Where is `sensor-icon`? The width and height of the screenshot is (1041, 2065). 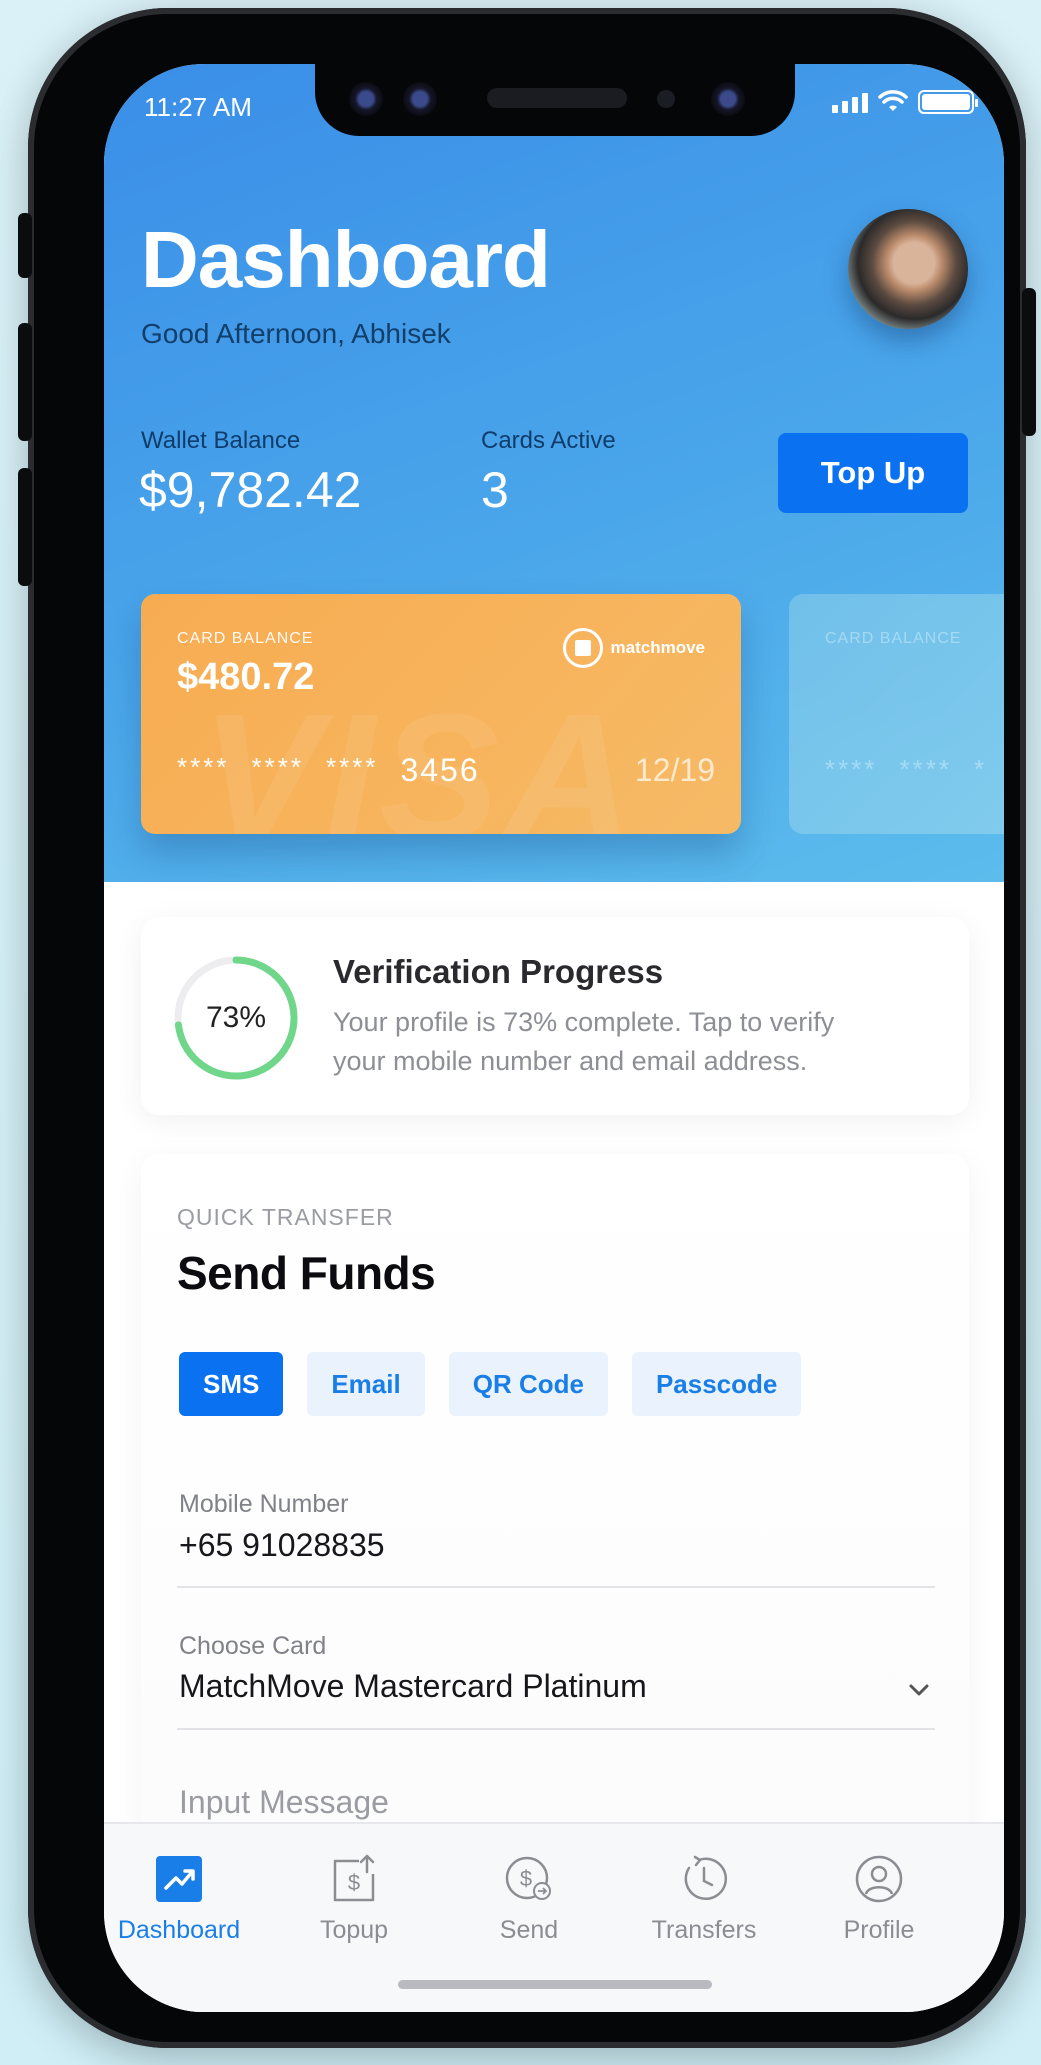
sensor-icon is located at coordinates (420, 99).